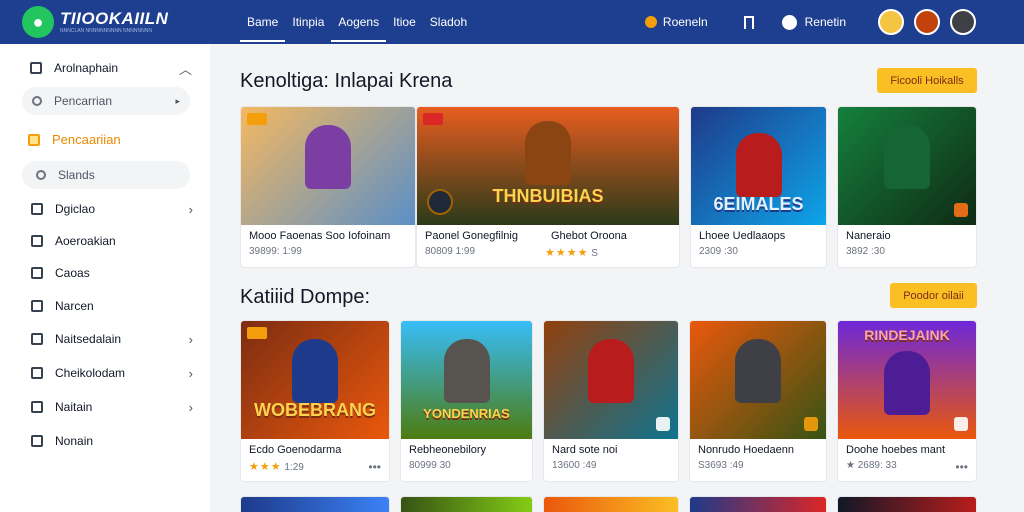 This screenshot has height=512, width=1024. What do you see at coordinates (112, 441) in the screenshot?
I see `sidebar-item-8: Nonain` at bounding box center [112, 441].